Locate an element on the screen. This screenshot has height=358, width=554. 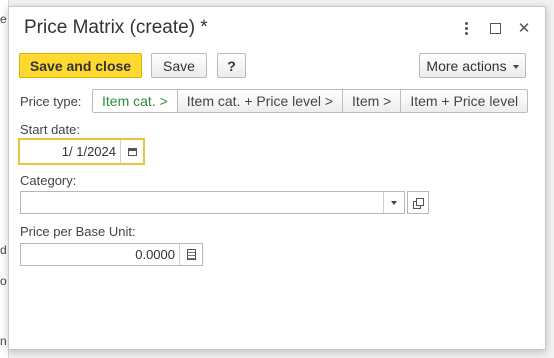
category-label: Category: is located at coordinates (48, 180).